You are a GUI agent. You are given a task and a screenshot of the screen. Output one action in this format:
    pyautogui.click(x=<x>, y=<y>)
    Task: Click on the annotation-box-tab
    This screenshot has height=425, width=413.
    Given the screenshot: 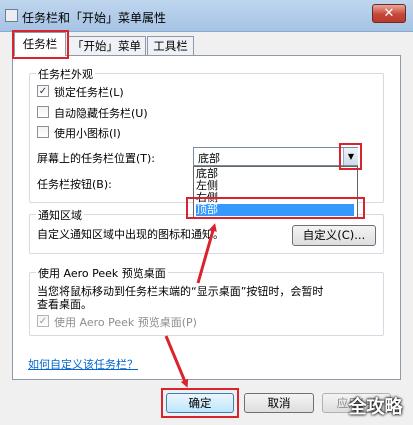 What is the action you would take?
    pyautogui.click(x=40, y=44)
    